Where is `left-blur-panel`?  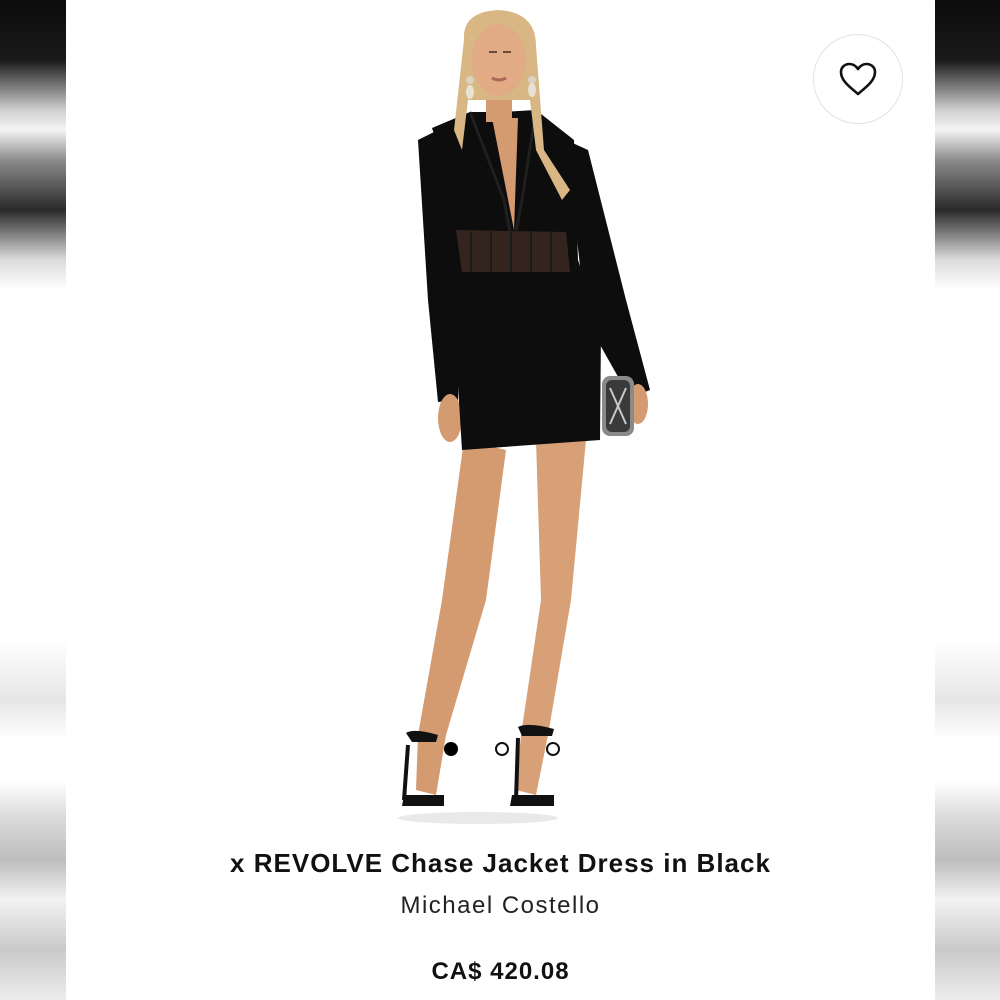
left-blur-panel is located at coordinates (33, 500).